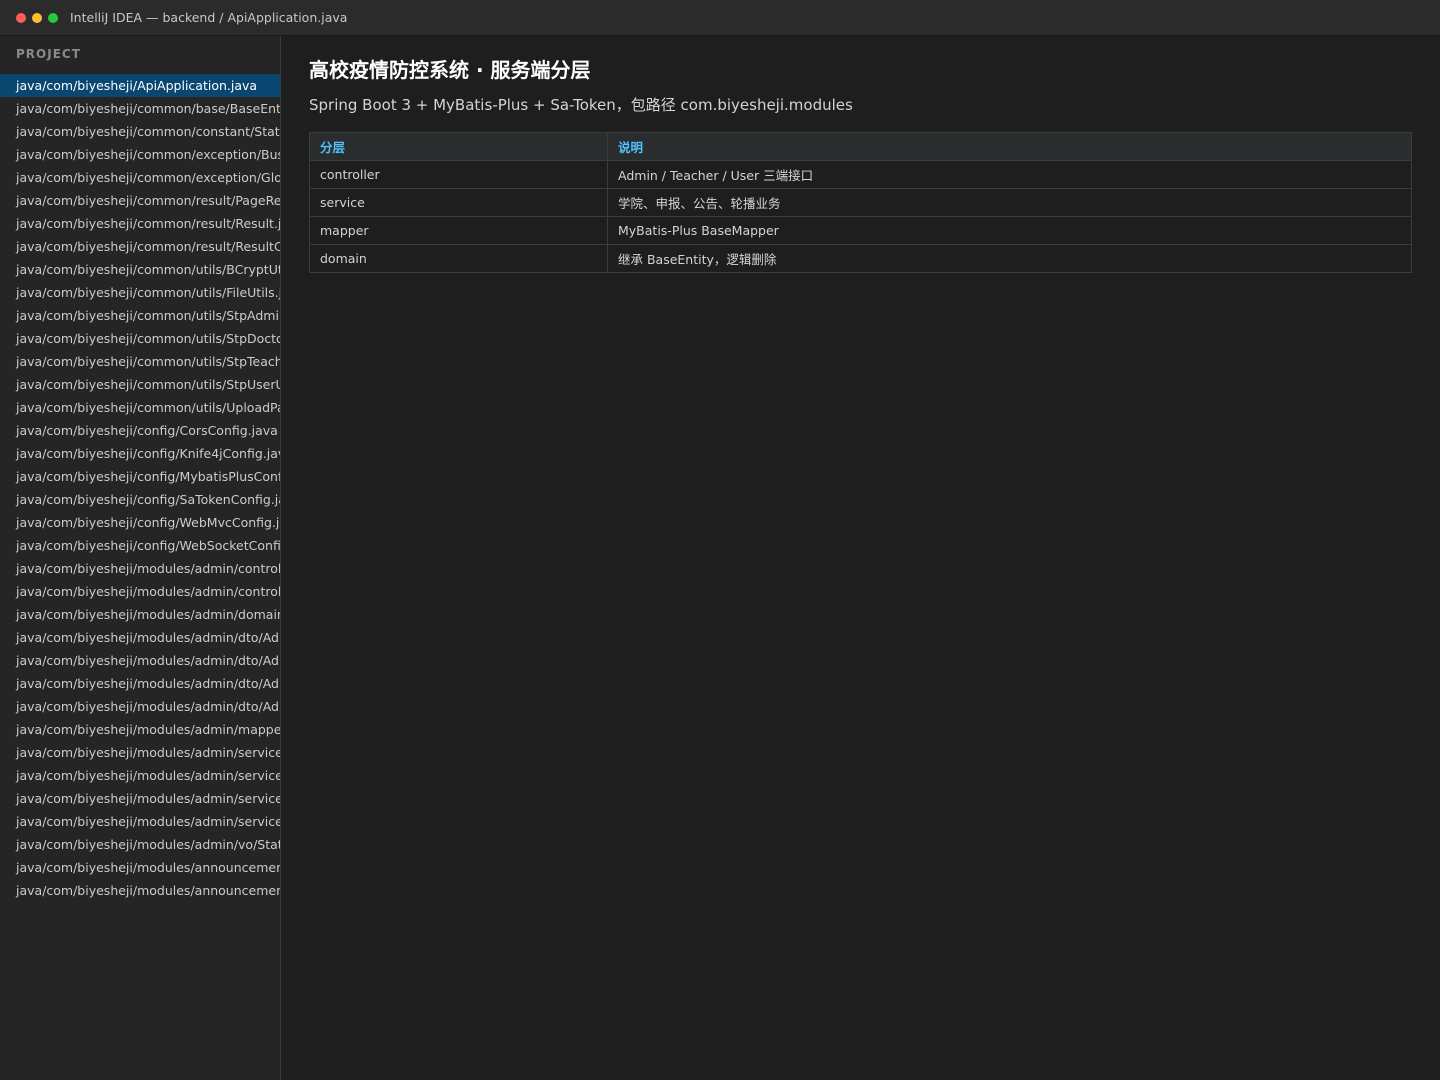  I want to click on table-cell-layer: service, so click(458, 202).